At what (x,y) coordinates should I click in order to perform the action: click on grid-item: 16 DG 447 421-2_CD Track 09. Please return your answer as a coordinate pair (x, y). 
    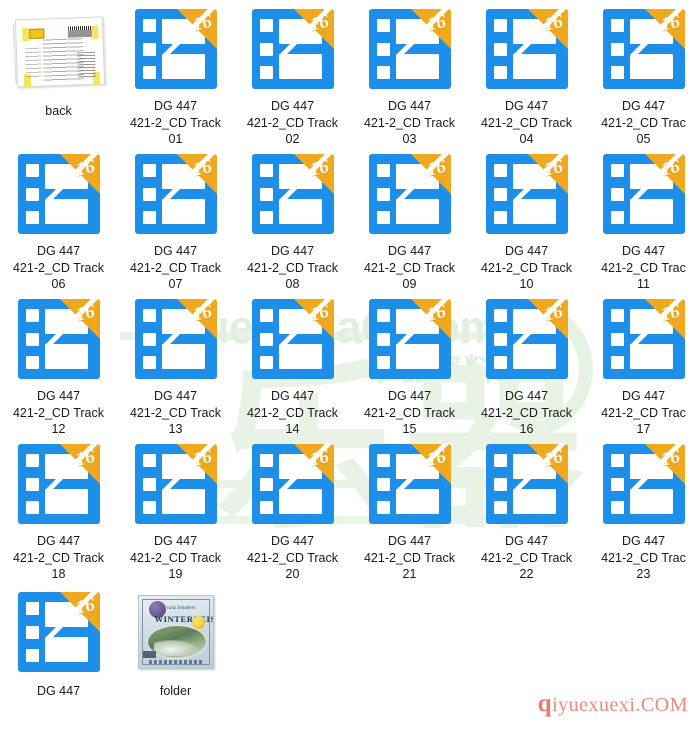
    Looking at the image, I should click on (409, 217).